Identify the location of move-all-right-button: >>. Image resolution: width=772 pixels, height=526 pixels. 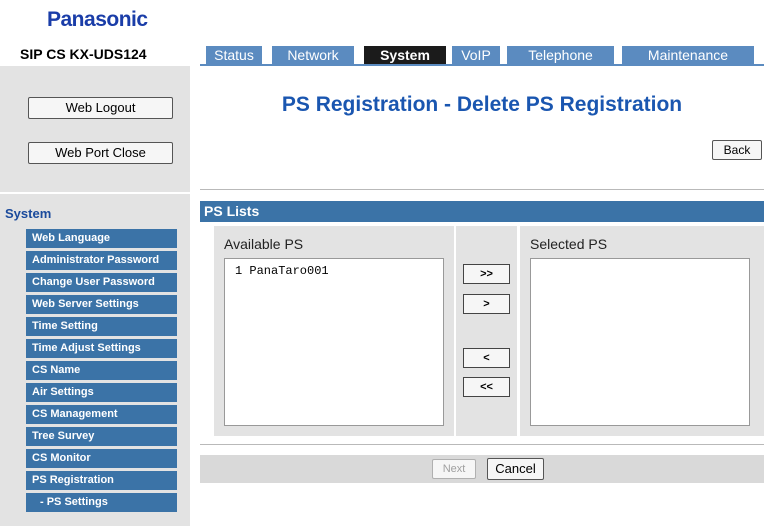
(486, 274).